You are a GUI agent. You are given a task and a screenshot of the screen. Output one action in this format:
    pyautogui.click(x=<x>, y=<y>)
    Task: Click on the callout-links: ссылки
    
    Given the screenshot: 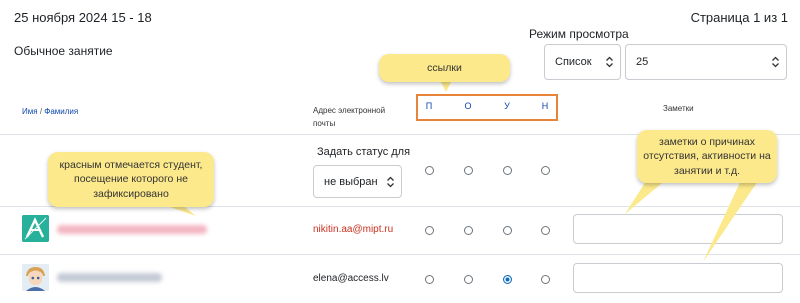 What is the action you would take?
    pyautogui.click(x=444, y=68)
    